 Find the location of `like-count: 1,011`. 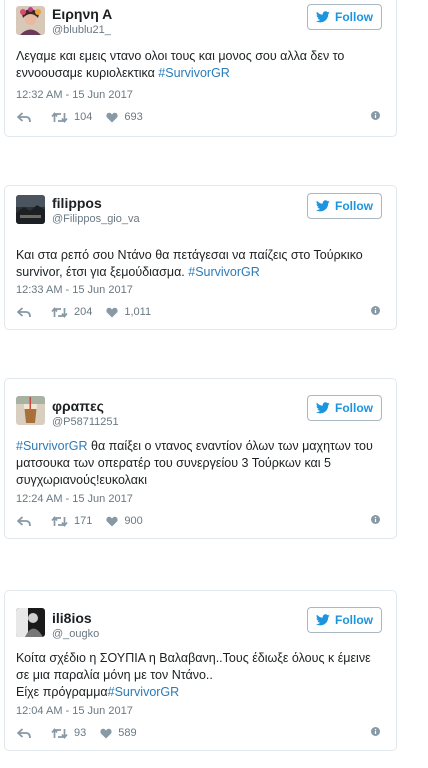

like-count: 1,011 is located at coordinates (138, 312).